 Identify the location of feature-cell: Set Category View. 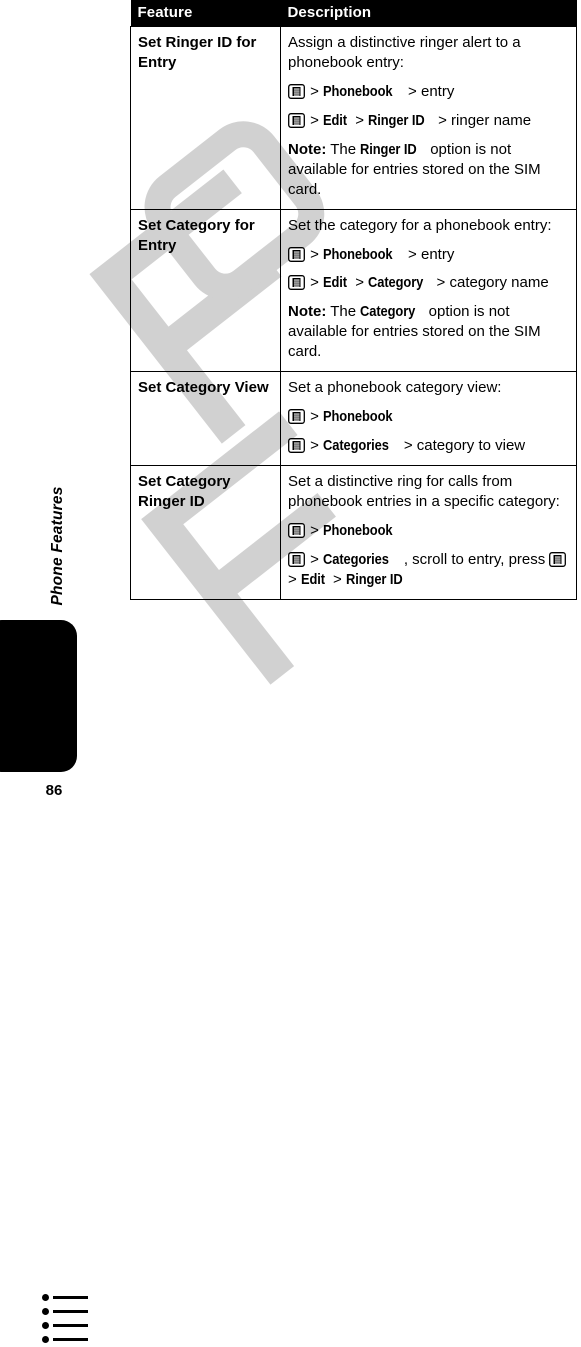
(205, 418).